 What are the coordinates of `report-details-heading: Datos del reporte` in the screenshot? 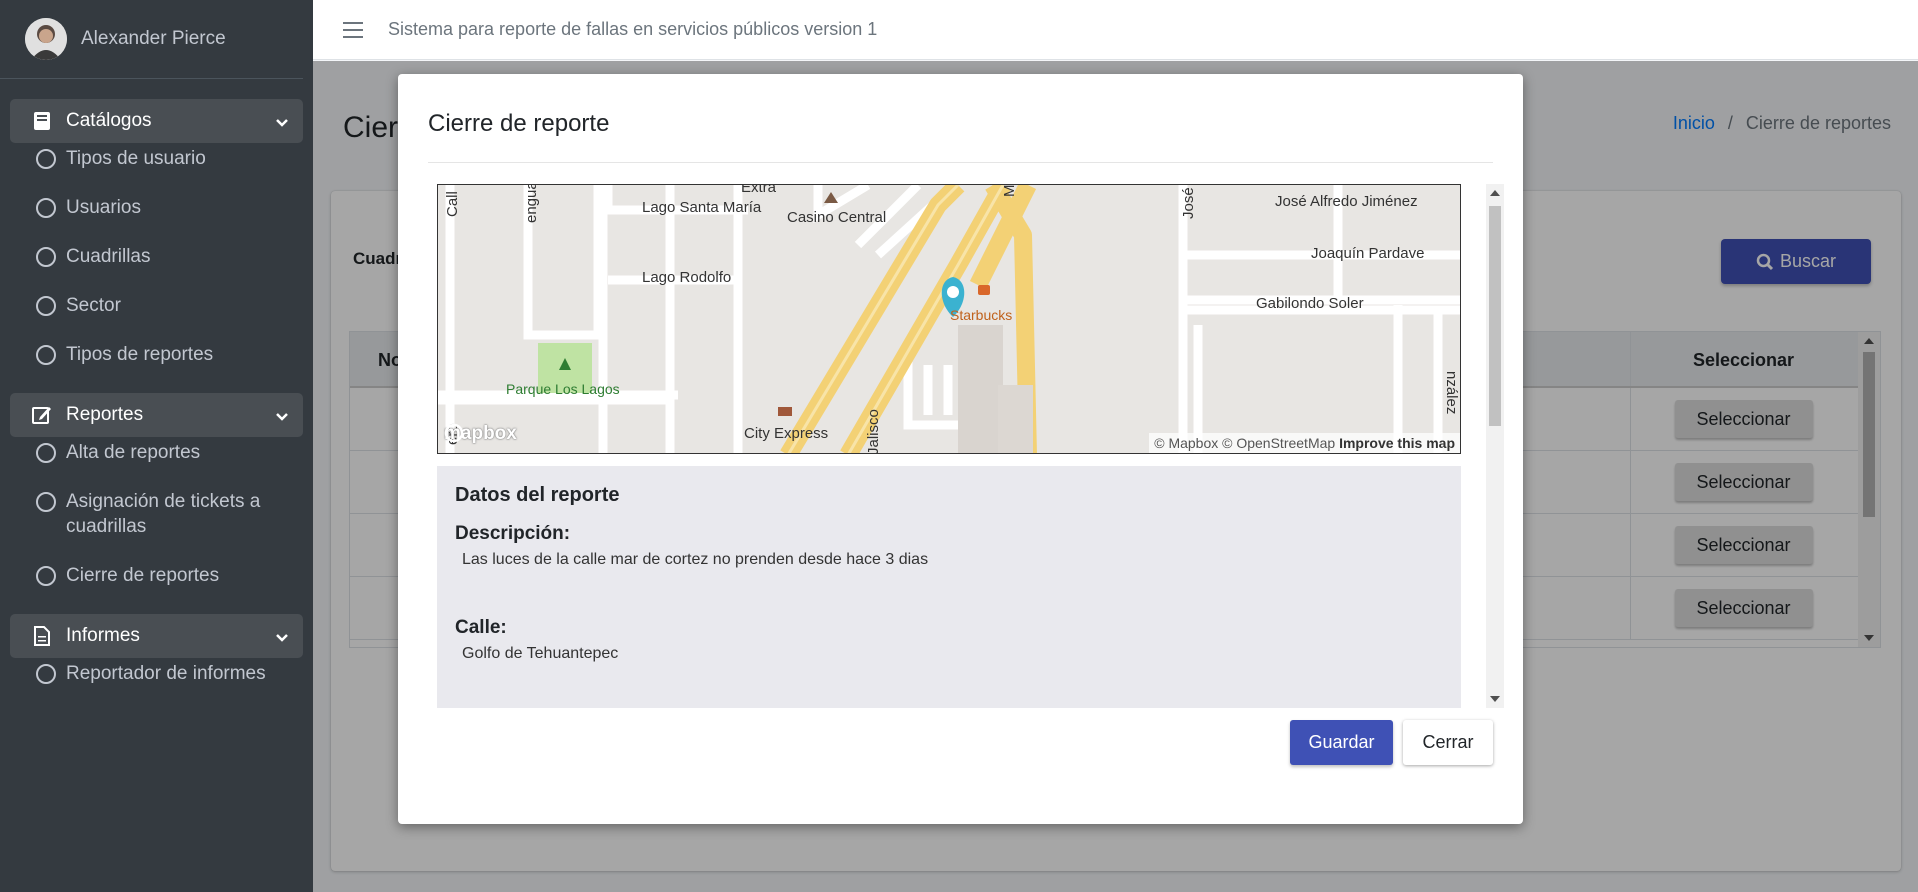 It's located at (537, 495).